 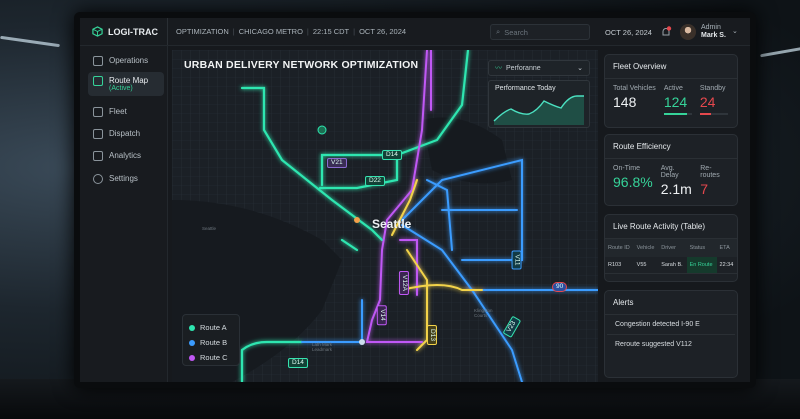 What do you see at coordinates (118, 111) in the screenshot?
I see `sidebar-item-label: Fleet` at bounding box center [118, 111].